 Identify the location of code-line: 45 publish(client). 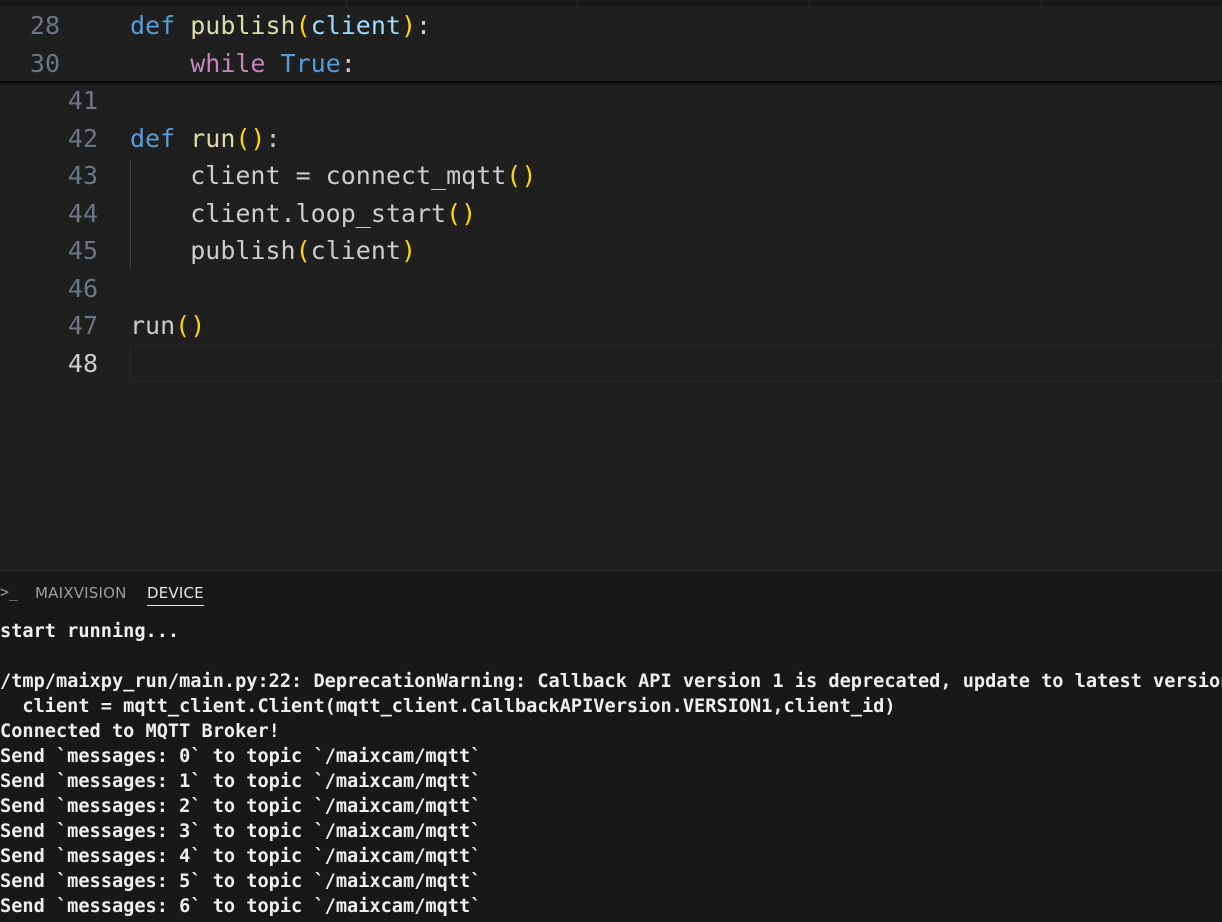
(611, 250).